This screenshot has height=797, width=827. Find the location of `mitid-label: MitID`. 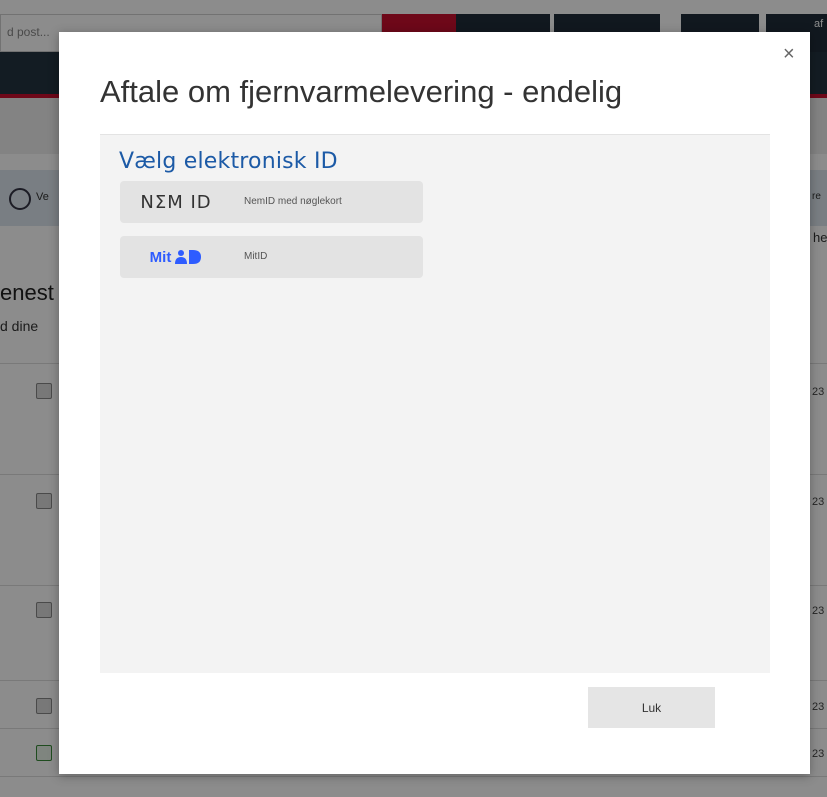

mitid-label: MitID is located at coordinates (256, 256).